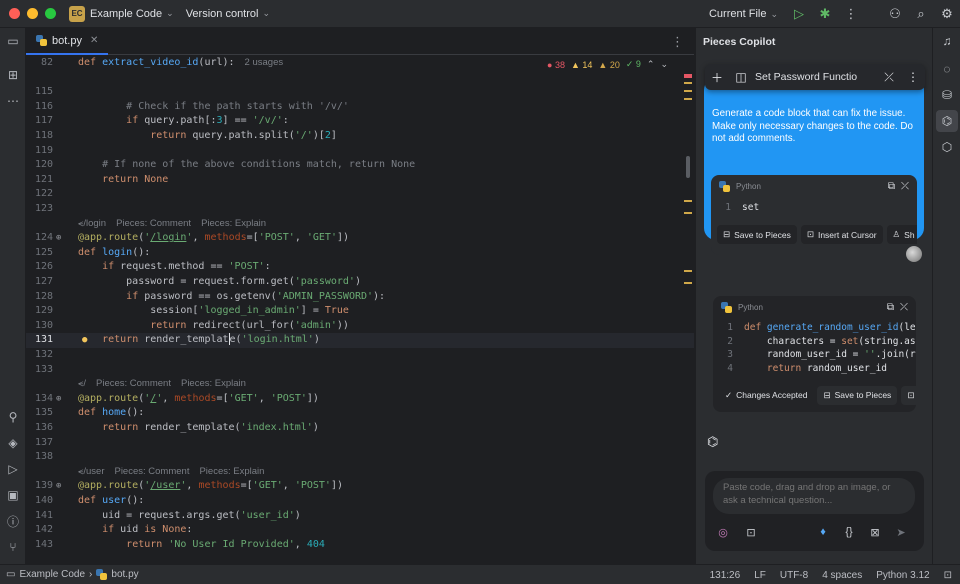 The image size is (960, 584). Describe the element at coordinates (39, 501) in the screenshot. I see `line-number: 140` at that location.